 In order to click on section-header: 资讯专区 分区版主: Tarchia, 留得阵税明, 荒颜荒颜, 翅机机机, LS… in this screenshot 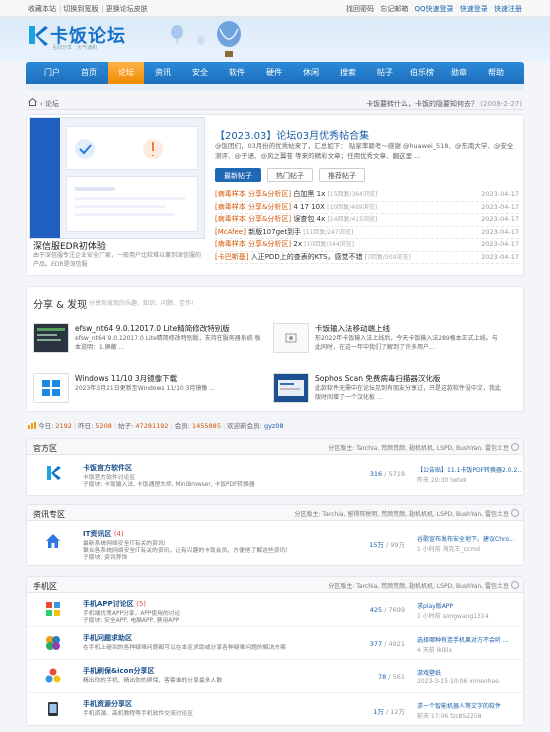, I will do `click(275, 513)`.